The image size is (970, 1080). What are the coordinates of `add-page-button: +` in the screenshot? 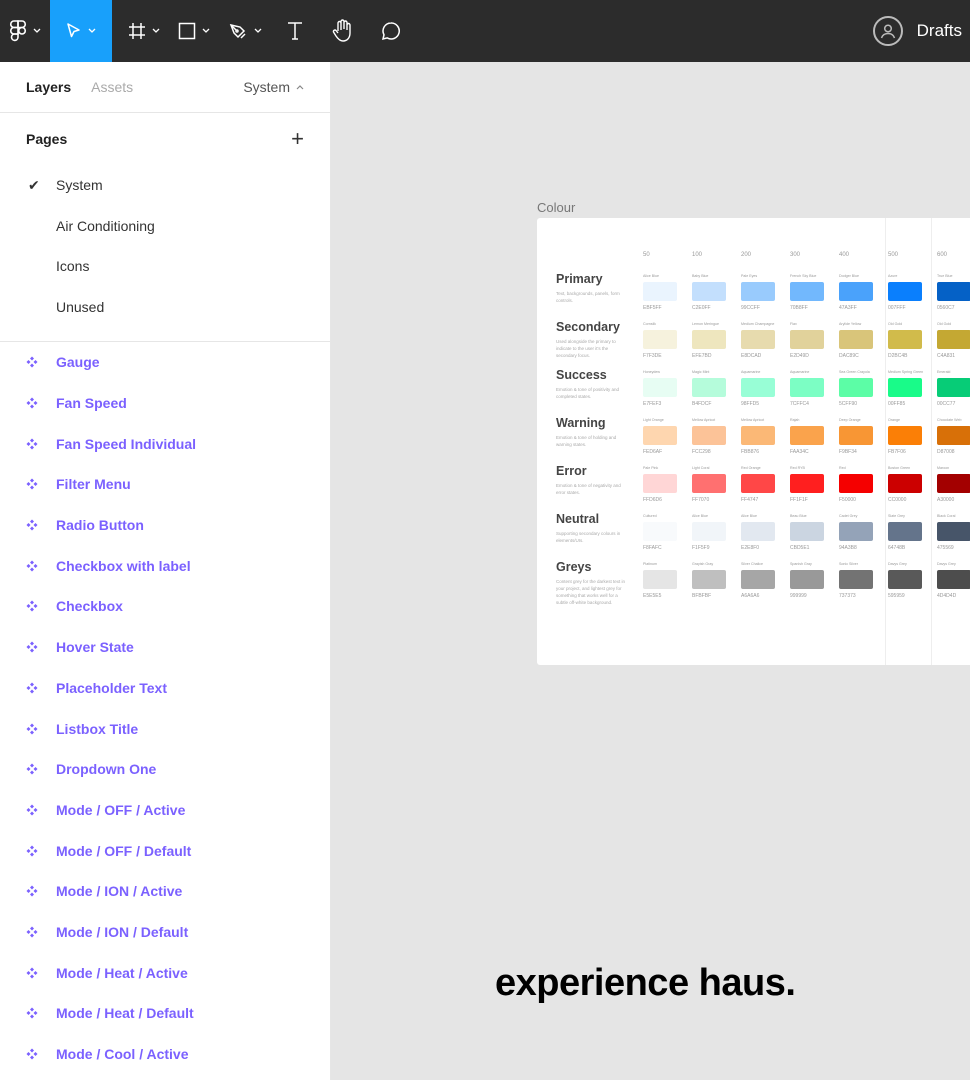 It's located at (297, 139).